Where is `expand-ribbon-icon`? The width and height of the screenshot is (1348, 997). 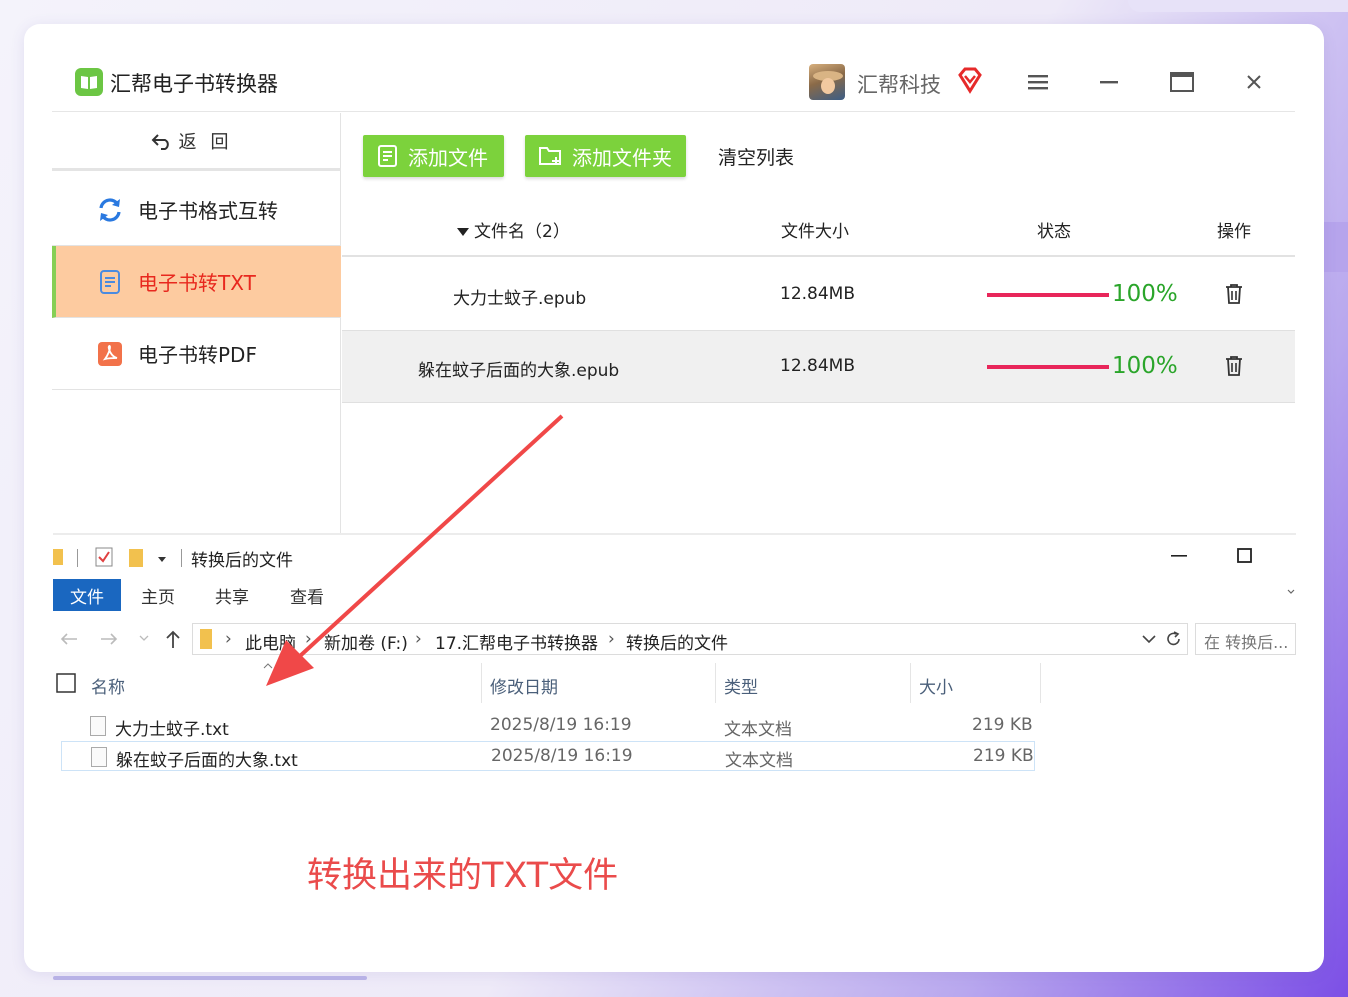 expand-ribbon-icon is located at coordinates (1291, 592).